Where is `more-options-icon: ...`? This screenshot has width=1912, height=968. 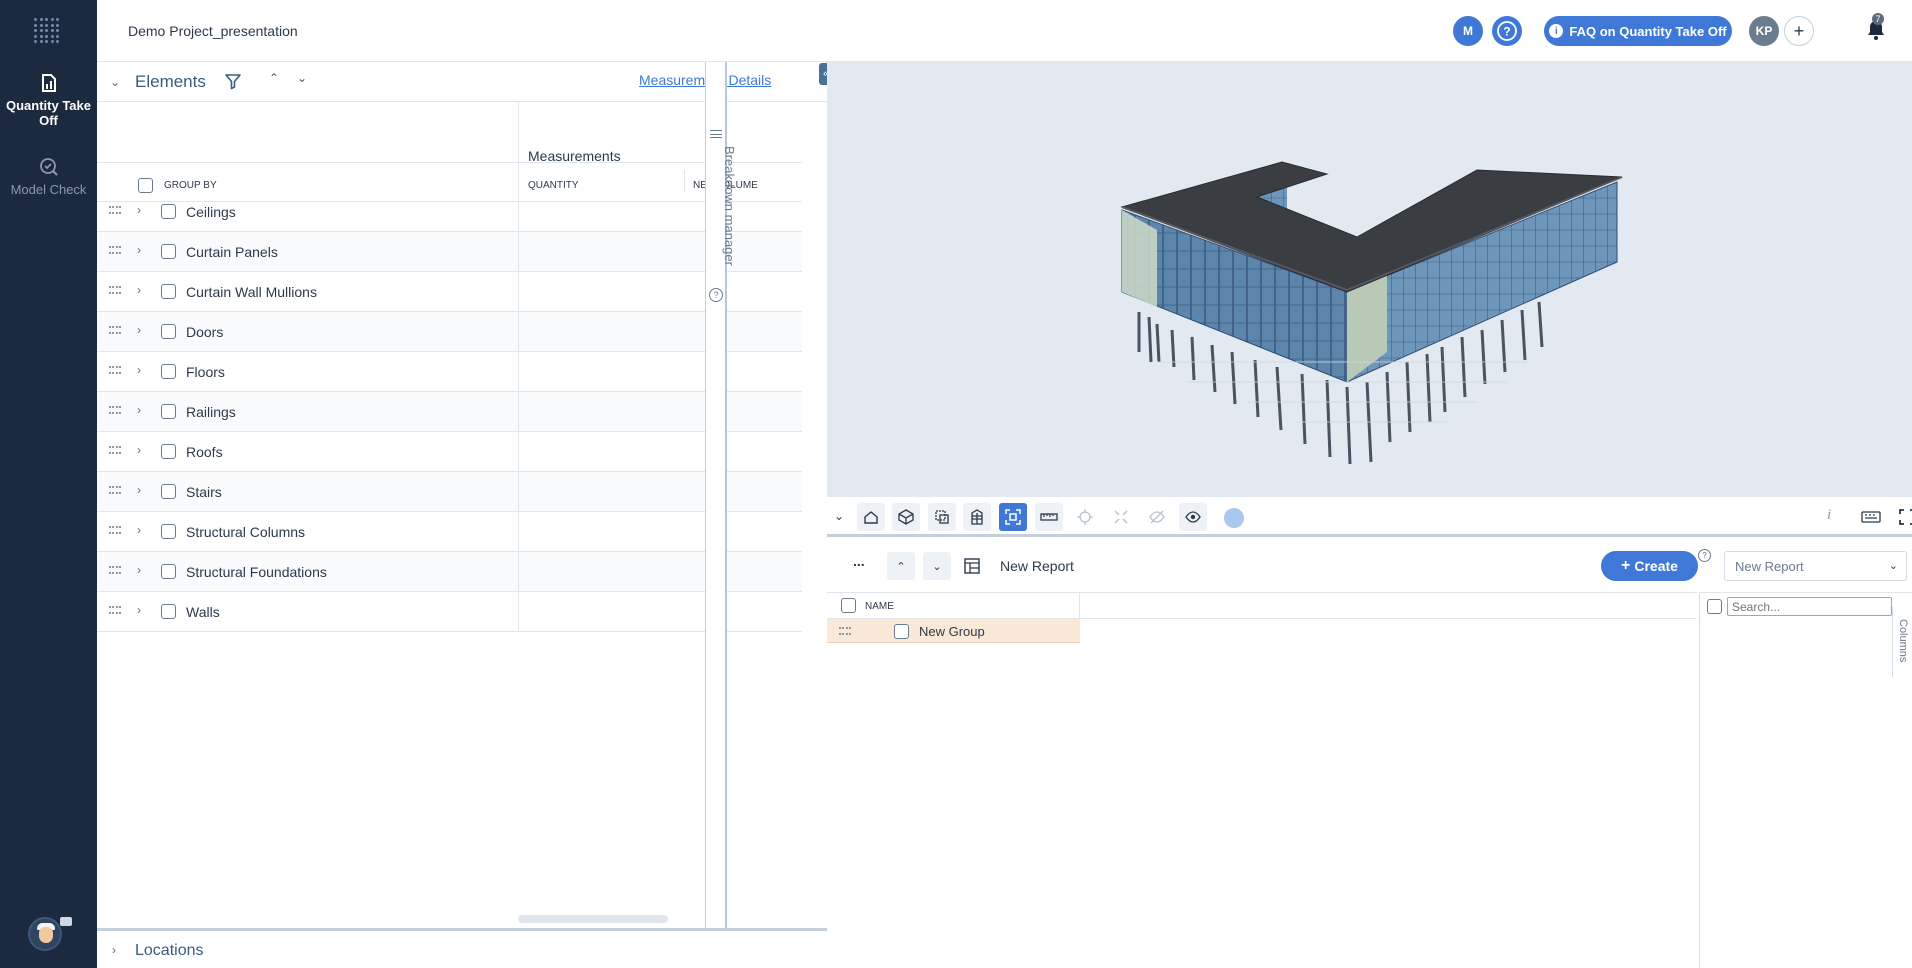
more-options-icon: ... is located at coordinates (859, 561).